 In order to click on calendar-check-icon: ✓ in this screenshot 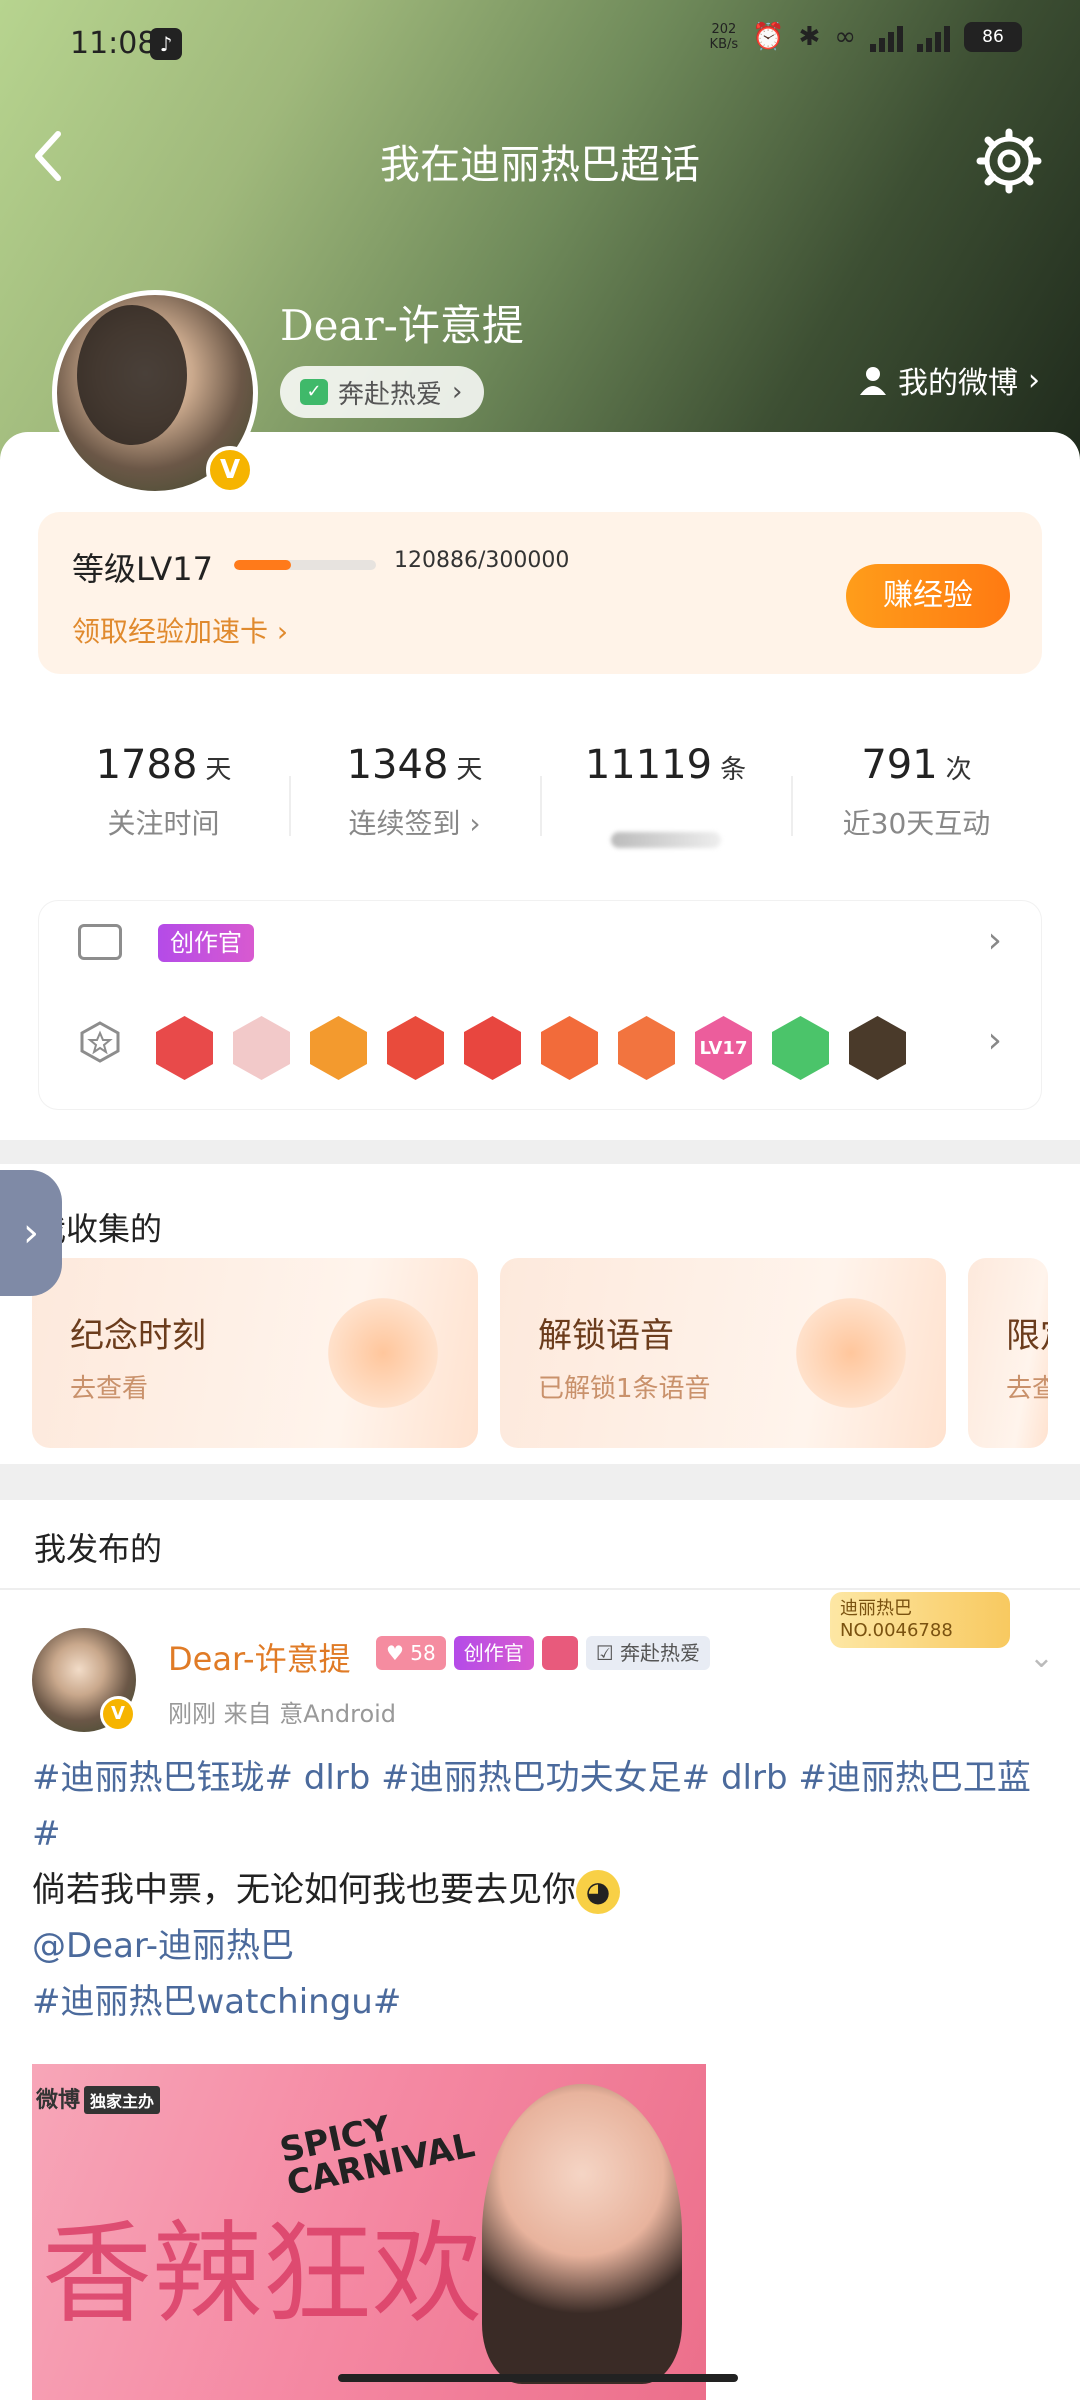, I will do `click(314, 392)`.